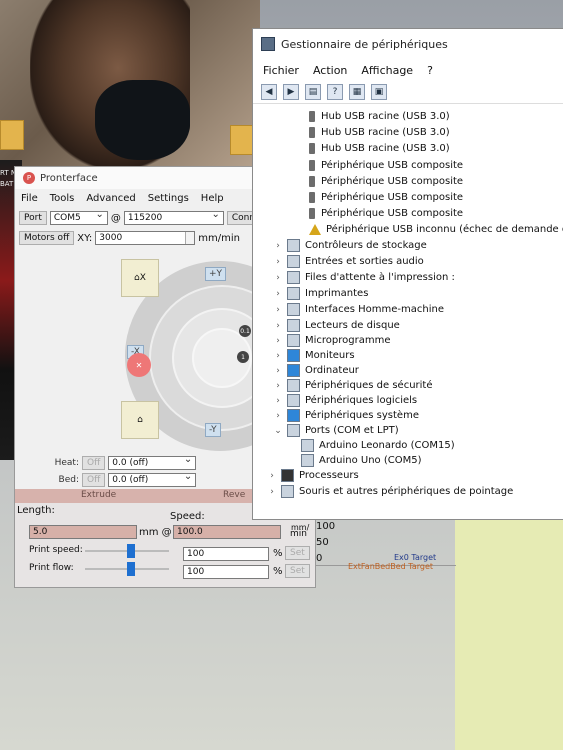  I want to click on tree-category-printers: › Imprimantes, so click(320, 293).